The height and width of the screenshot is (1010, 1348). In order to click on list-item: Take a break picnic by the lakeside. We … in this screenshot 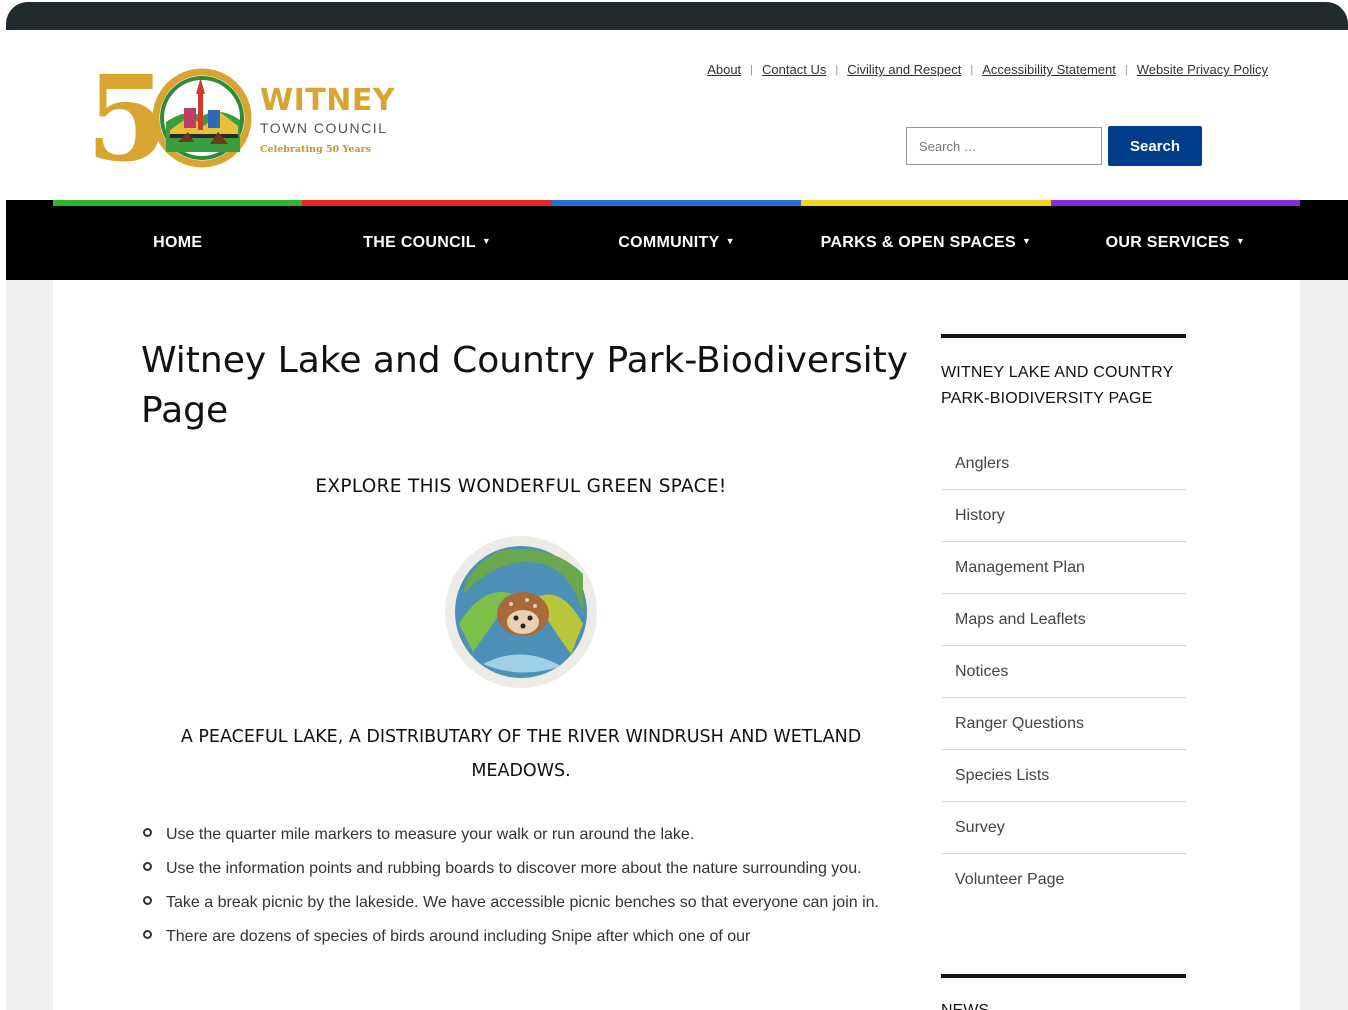, I will do `click(516, 902)`.